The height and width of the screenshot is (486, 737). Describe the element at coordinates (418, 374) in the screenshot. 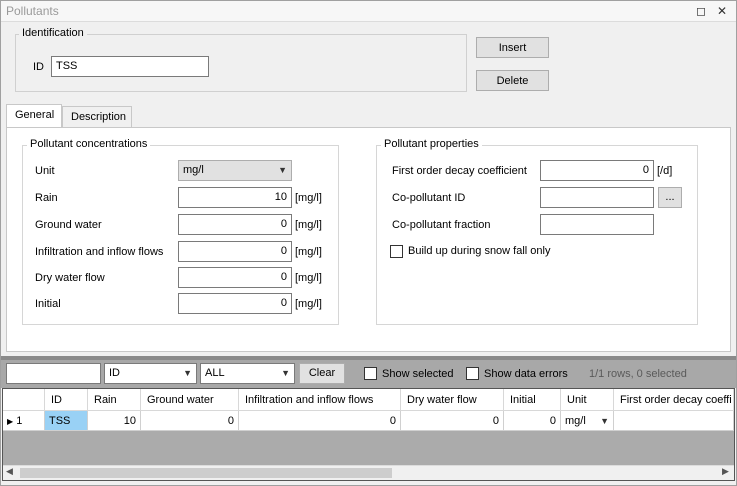

I see `show-selected-label: Show selected` at that location.